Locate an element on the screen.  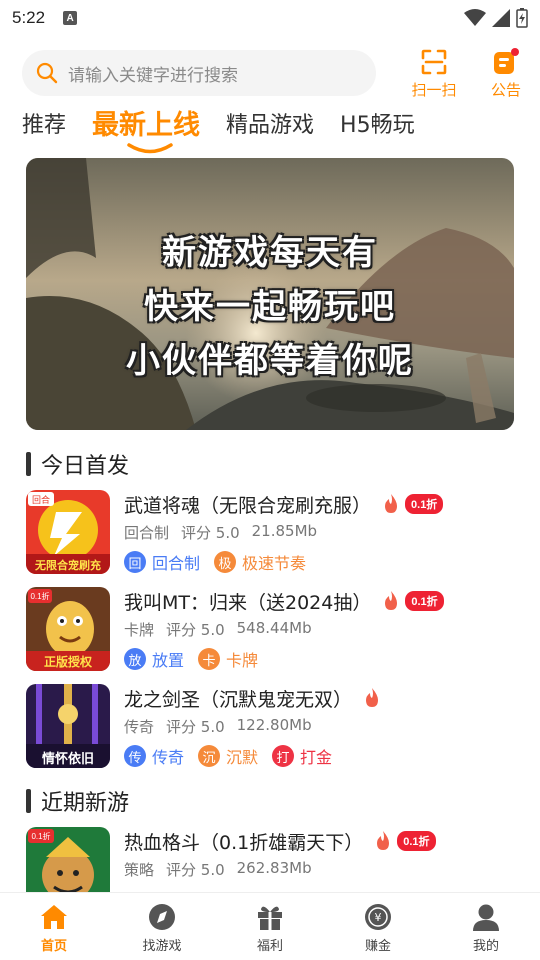
game-tags: 传 传奇 沉 沉默 打 打金 is located at coordinates (235, 756).